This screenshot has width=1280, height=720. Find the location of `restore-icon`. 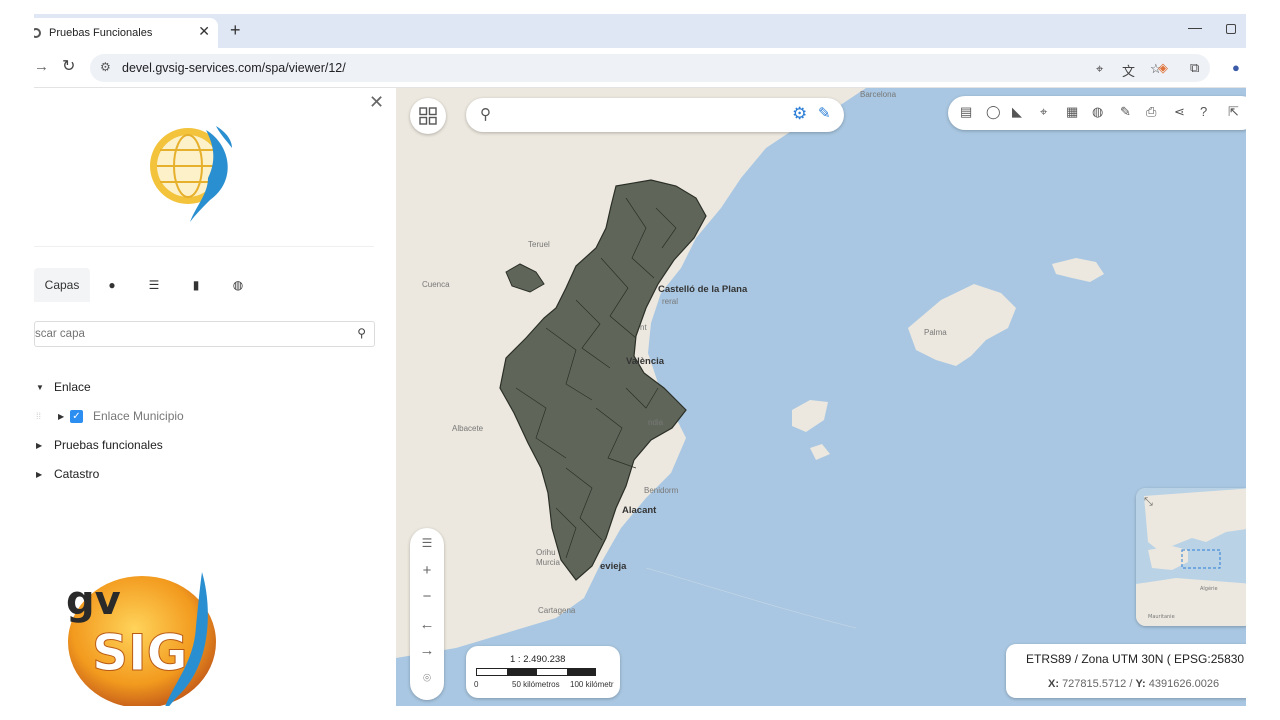

restore-icon is located at coordinates (1231, 29).